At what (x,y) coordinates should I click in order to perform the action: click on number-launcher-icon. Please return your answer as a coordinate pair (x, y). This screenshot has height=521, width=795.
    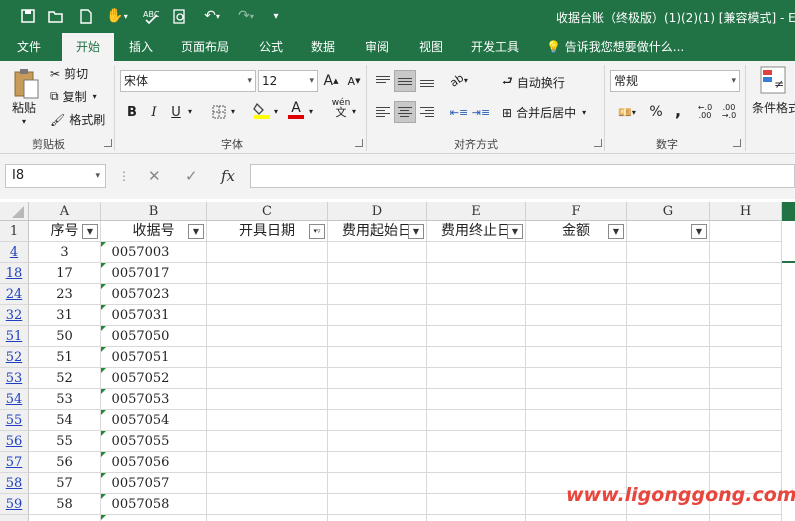
    Looking at the image, I should click on (737, 143).